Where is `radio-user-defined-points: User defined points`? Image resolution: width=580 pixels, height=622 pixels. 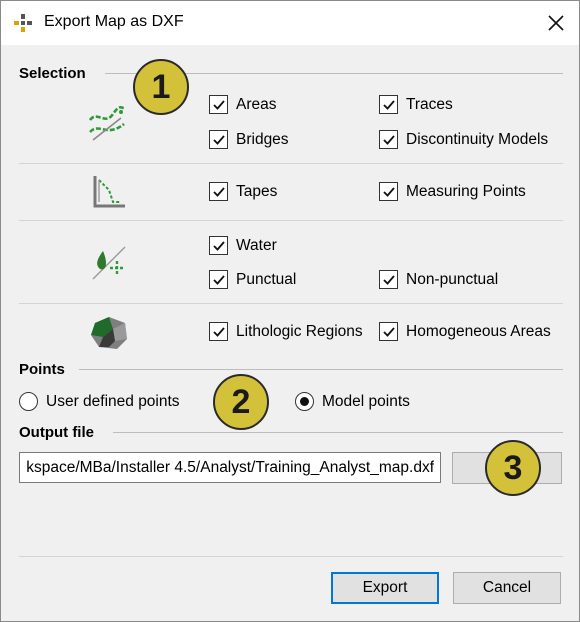
radio-user-defined-points: User defined points is located at coordinates (99, 401).